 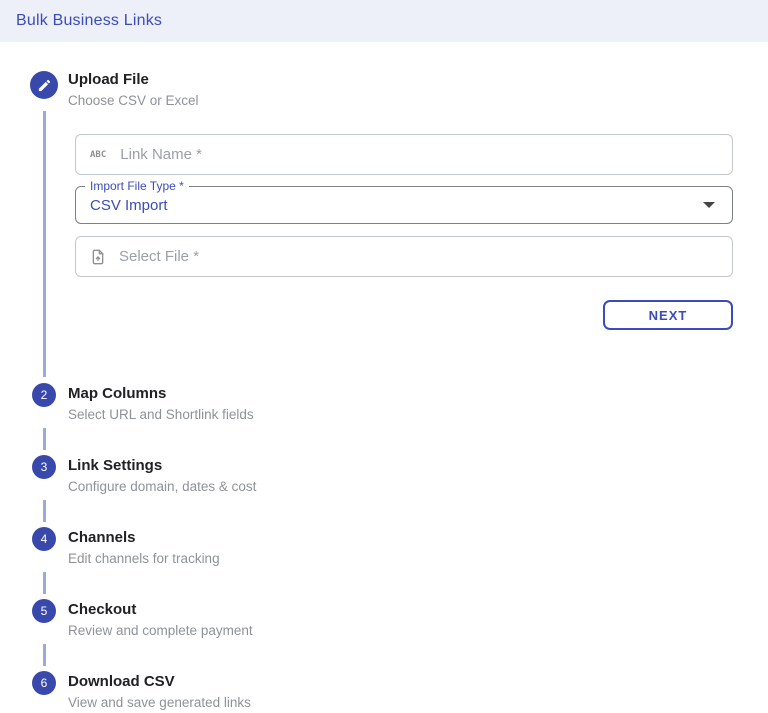 I want to click on file-upload-icon, so click(x=98, y=257).